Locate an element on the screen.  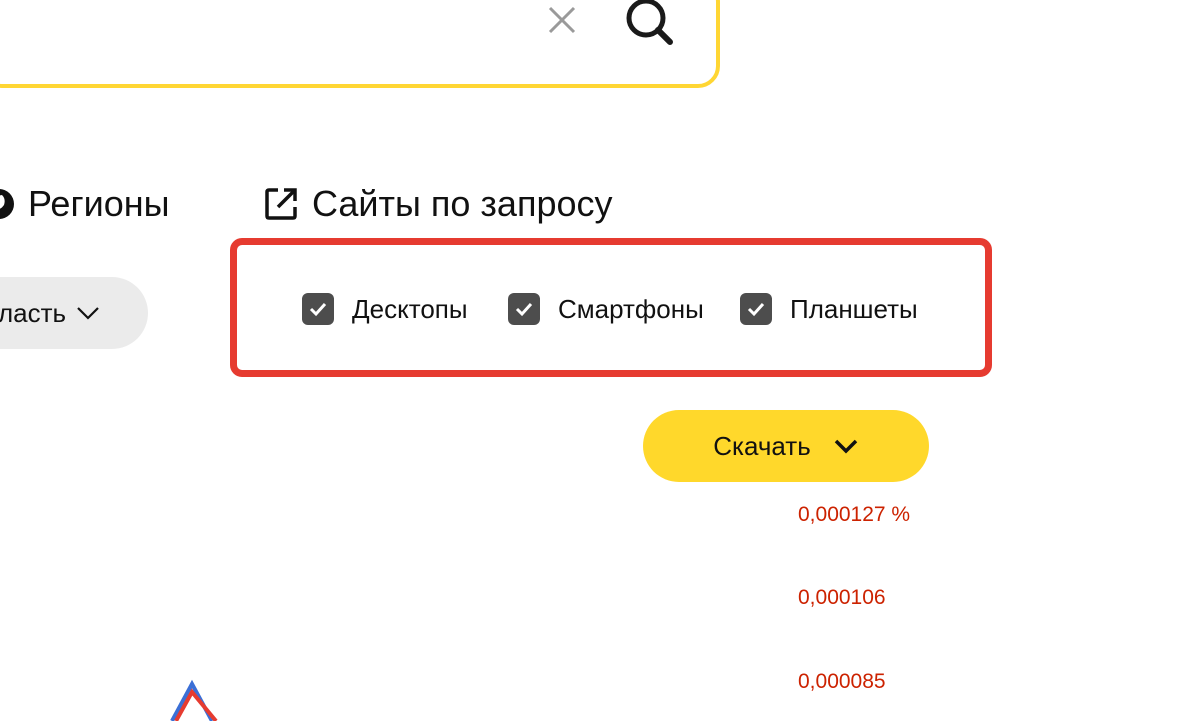
chart-series-lines is located at coordinates (194, 700).